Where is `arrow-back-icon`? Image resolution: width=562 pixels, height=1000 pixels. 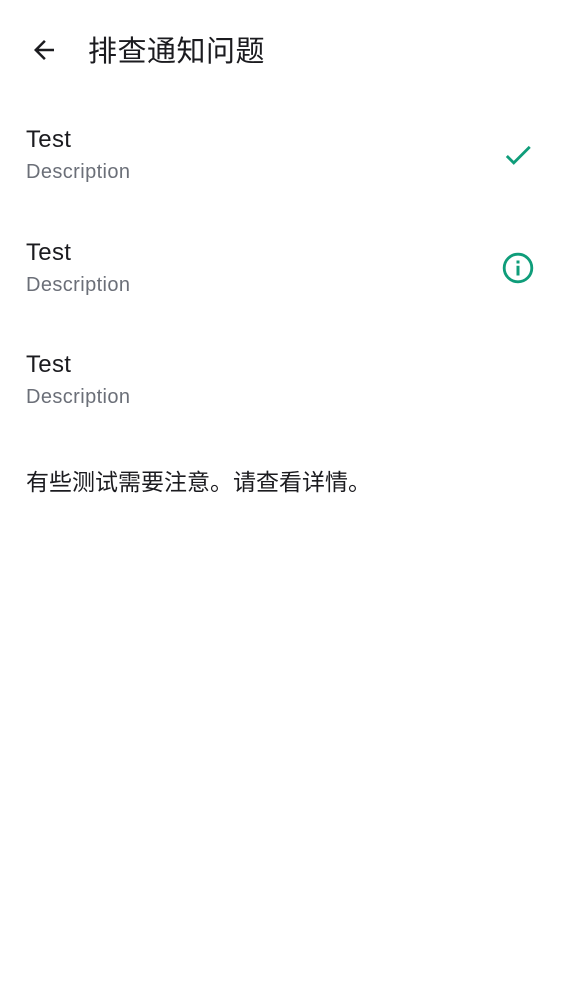 arrow-back-icon is located at coordinates (44, 50).